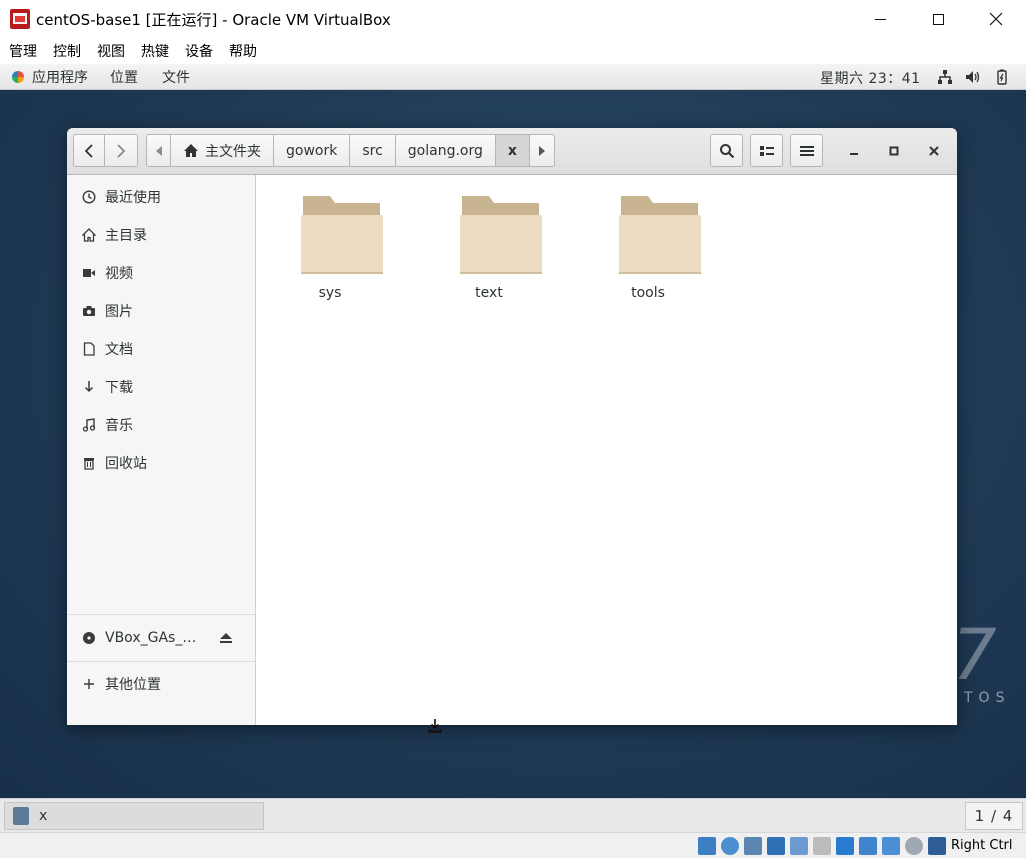 Image resolution: width=1026 pixels, height=858 pixels. I want to click on chevron-right-icon, so click(121, 150).